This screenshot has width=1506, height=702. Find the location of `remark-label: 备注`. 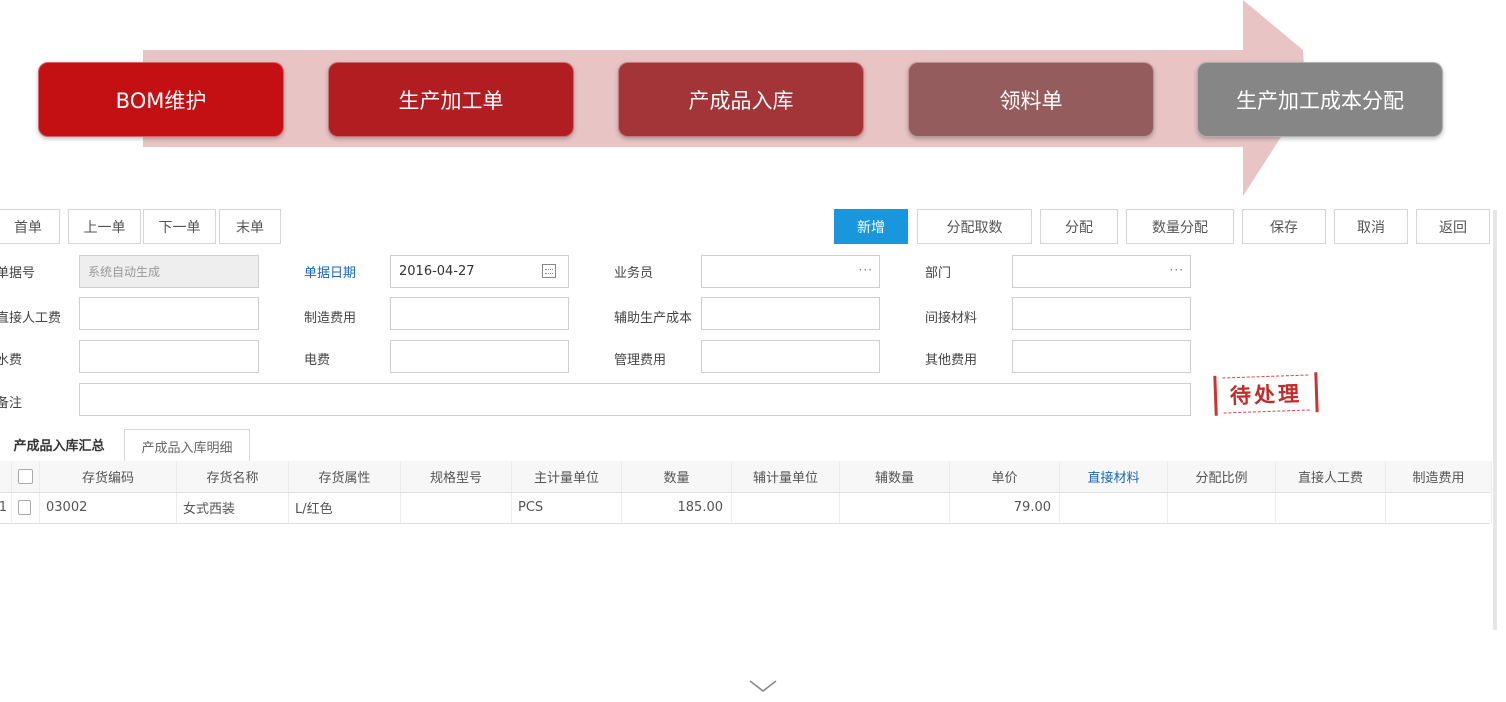

remark-label: 备注 is located at coordinates (11, 403).